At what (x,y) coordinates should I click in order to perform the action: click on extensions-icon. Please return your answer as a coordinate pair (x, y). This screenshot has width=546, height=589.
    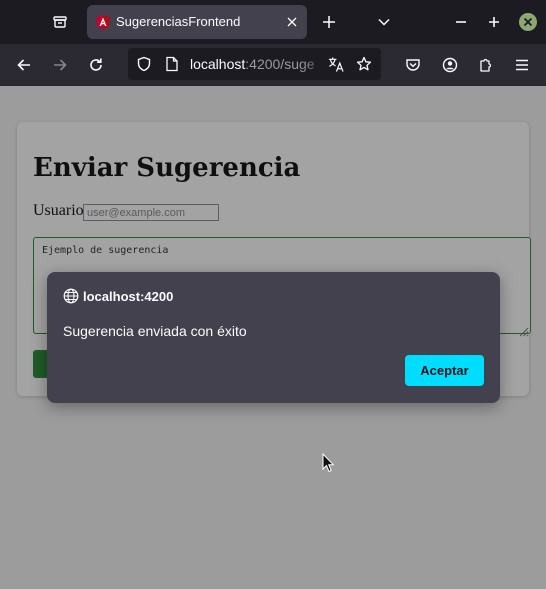
    Looking at the image, I should click on (486, 65).